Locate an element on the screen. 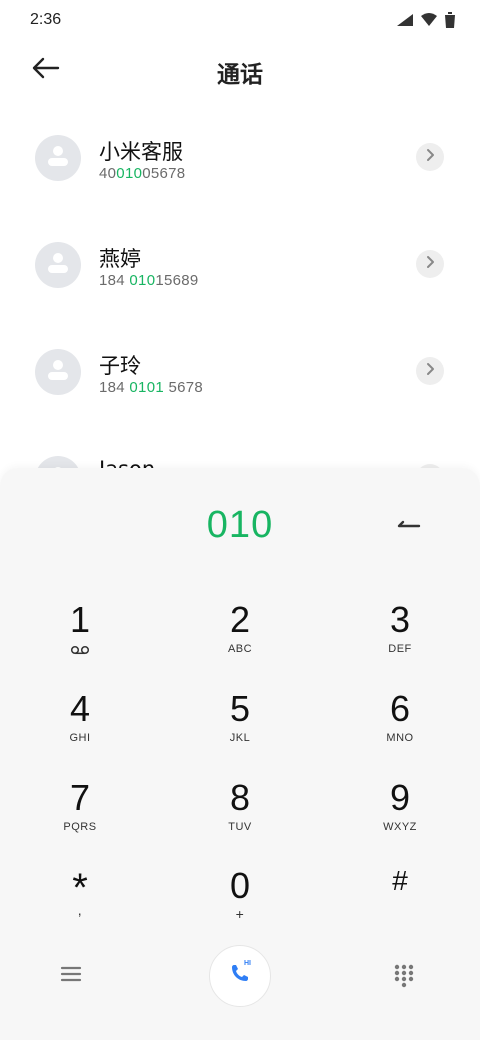 The image size is (480, 1040). app-bar: 通话 is located at coordinates (240, 70).